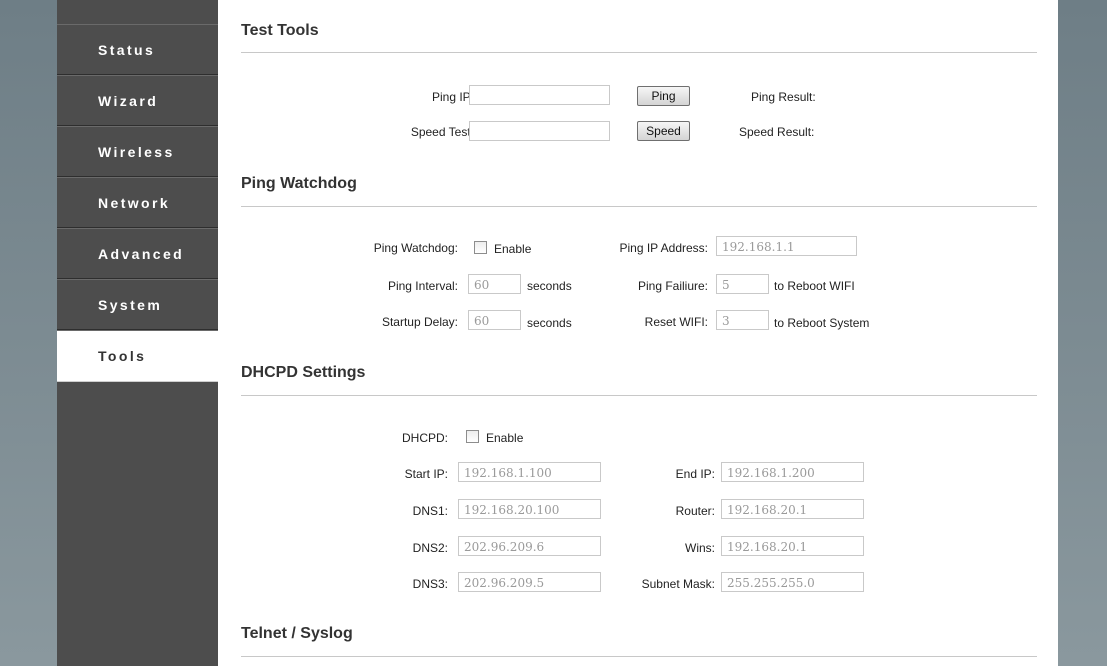 Image resolution: width=1107 pixels, height=666 pixels. Describe the element at coordinates (303, 372) in the screenshot. I see `dhcpd-settings-title: DHCPD Settings` at that location.